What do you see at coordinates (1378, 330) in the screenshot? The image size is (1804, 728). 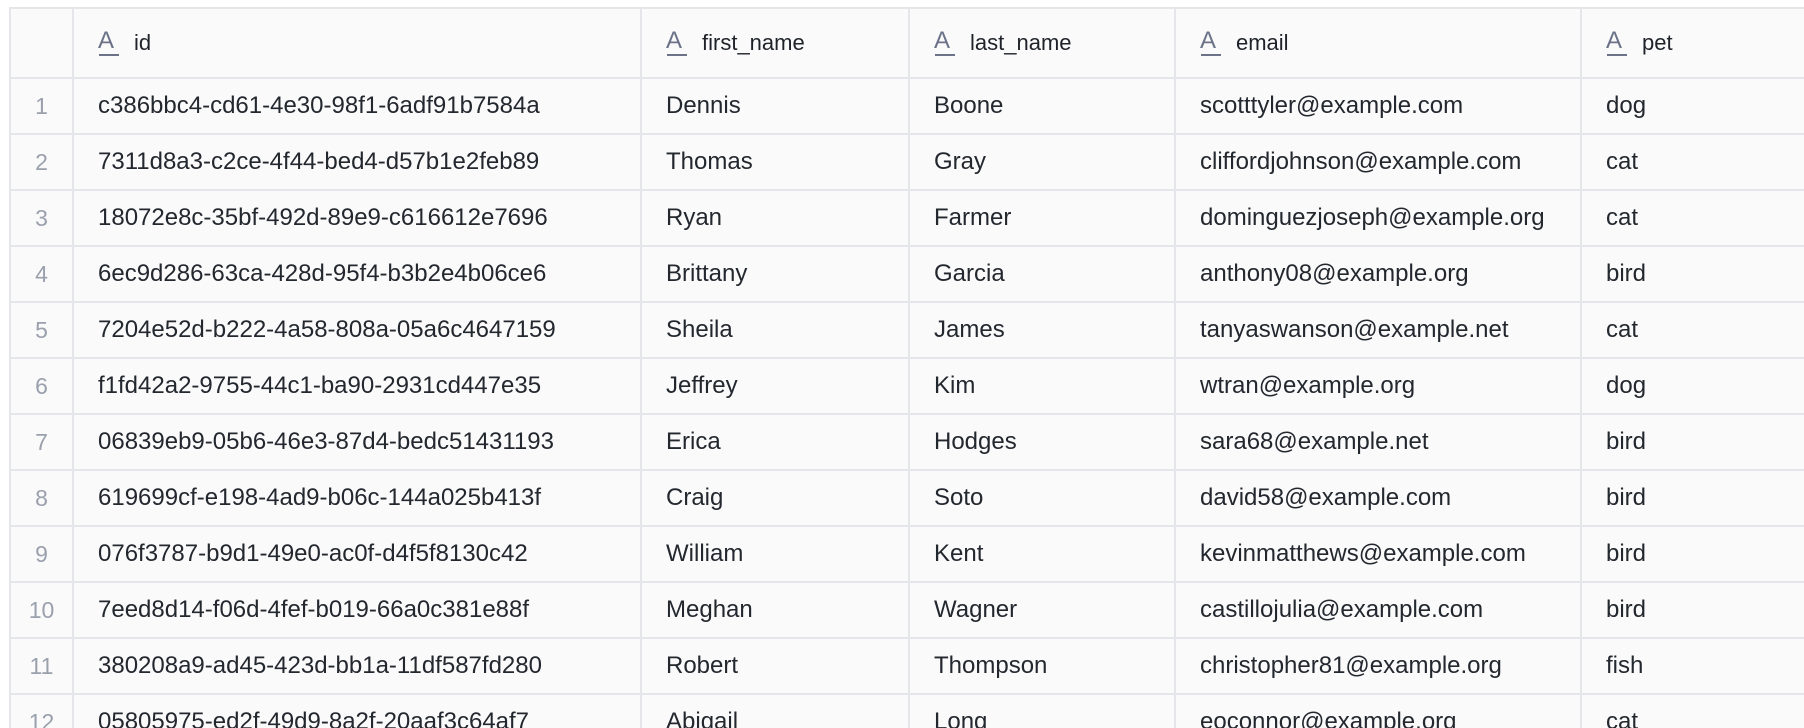 I see `cell-email: tanyaswanson@example.net` at bounding box center [1378, 330].